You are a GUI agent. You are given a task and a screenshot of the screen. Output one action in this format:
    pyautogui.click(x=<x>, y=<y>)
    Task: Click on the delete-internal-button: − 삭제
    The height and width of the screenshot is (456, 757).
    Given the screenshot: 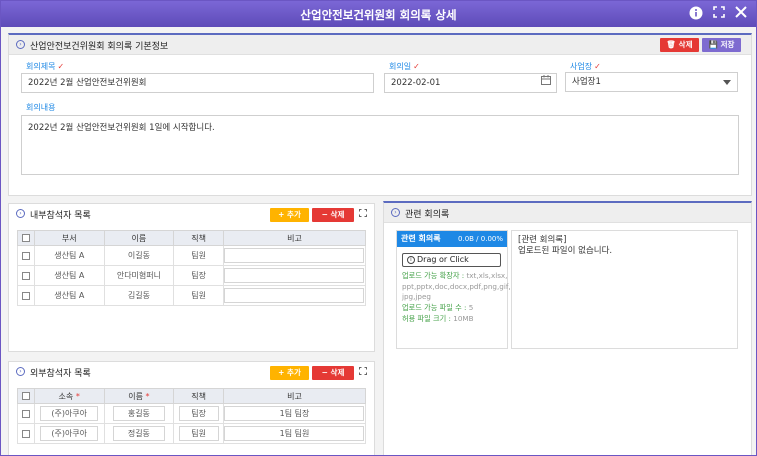 What is the action you would take?
    pyautogui.click(x=333, y=215)
    